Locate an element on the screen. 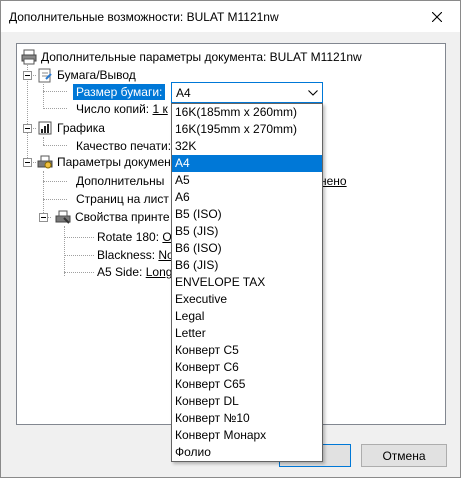 Image resolution: width=461 pixels, height=478 pixels. paper-output-icon is located at coordinates (45, 75).